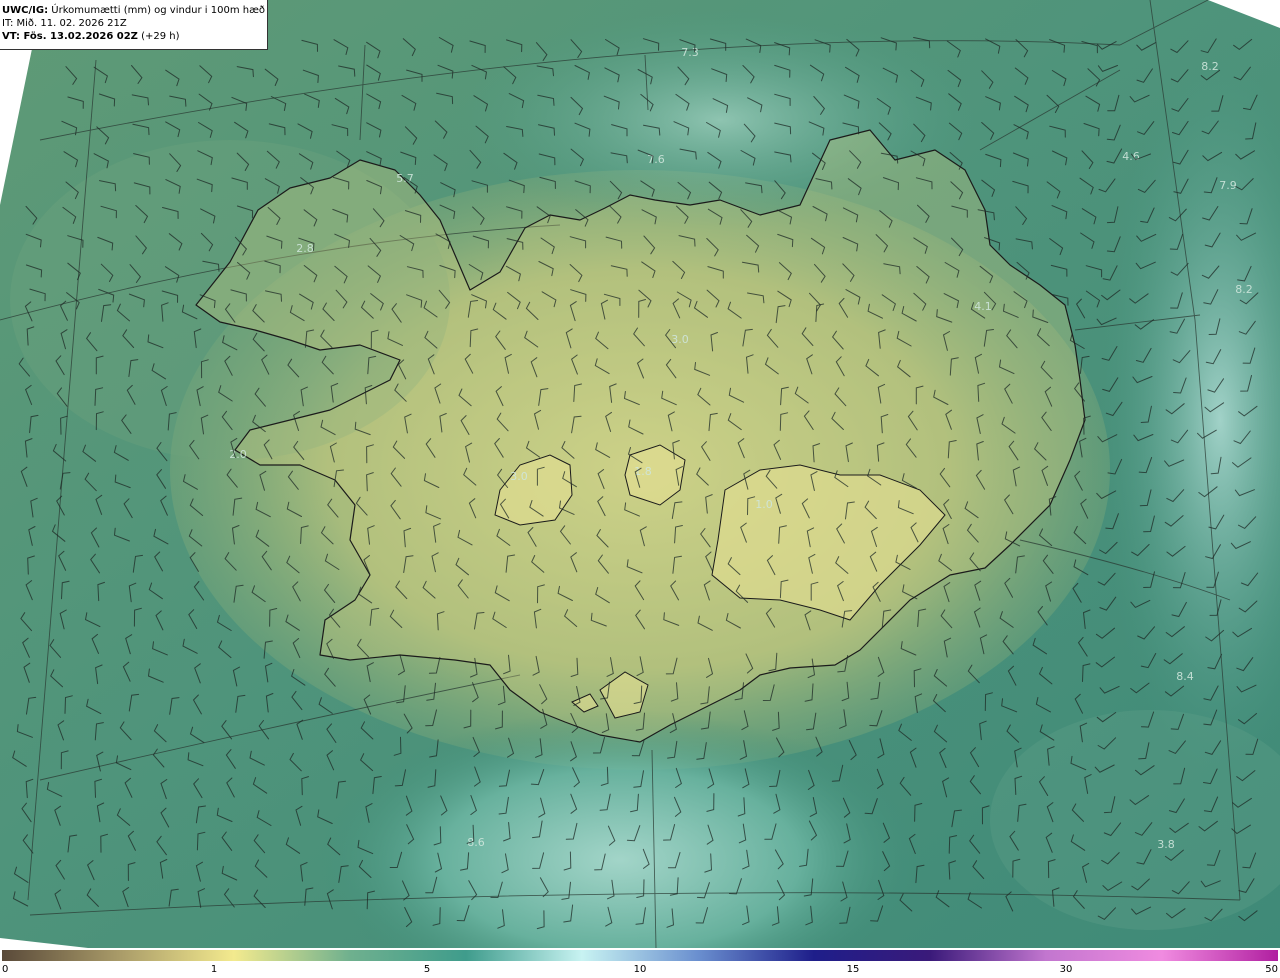  Describe the element at coordinates (640, 963) in the screenshot. I see `colorbar-legend: 0 1 5 10 15 30 50` at that location.